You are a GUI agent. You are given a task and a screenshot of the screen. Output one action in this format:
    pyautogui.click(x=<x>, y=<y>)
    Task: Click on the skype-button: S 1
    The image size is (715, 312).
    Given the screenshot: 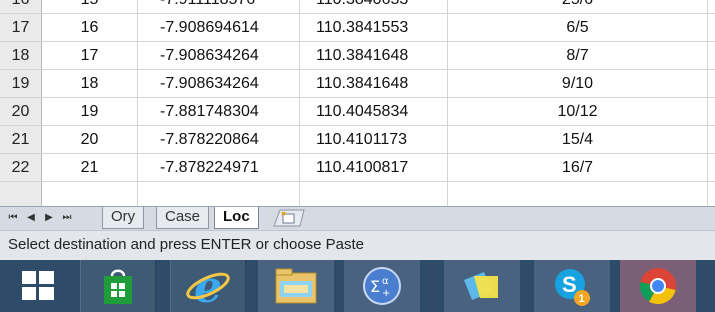 What is the action you would take?
    pyautogui.click(x=572, y=286)
    